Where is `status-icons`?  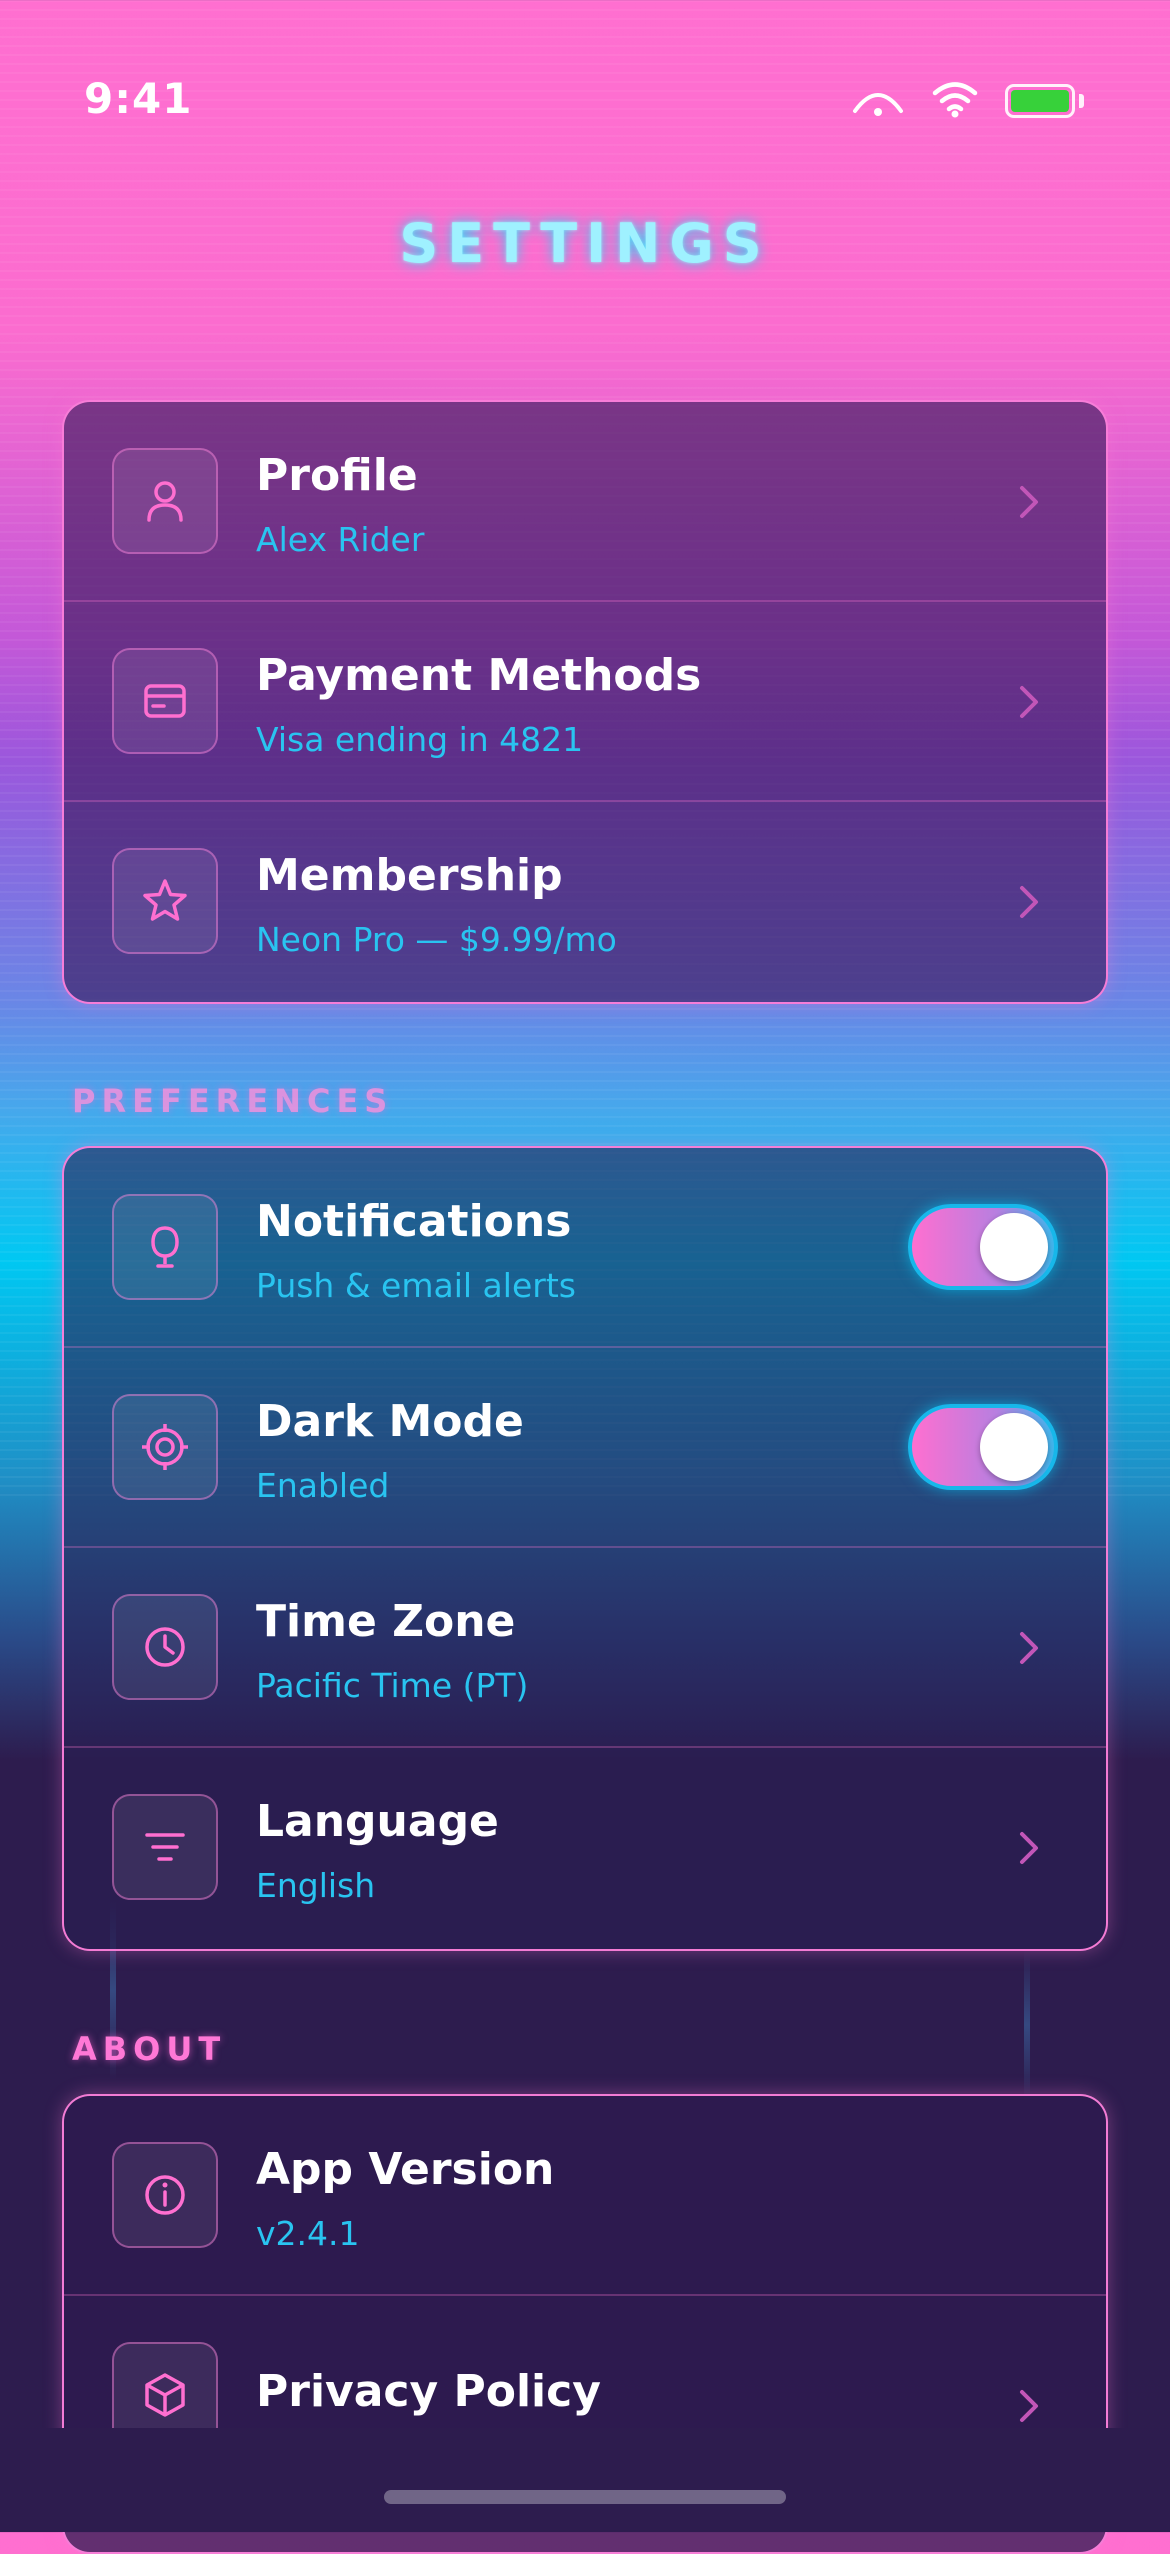 status-icons is located at coordinates (967, 101).